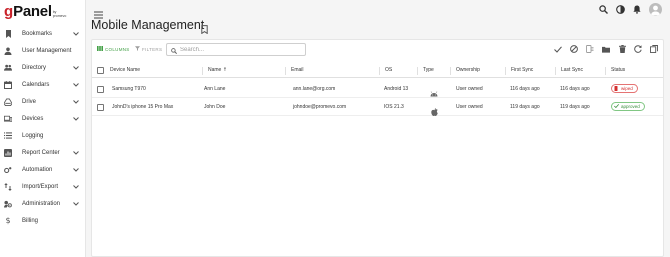  Describe the element at coordinates (32, 11) in the screenshot. I see `logo-panel: Panel` at that location.